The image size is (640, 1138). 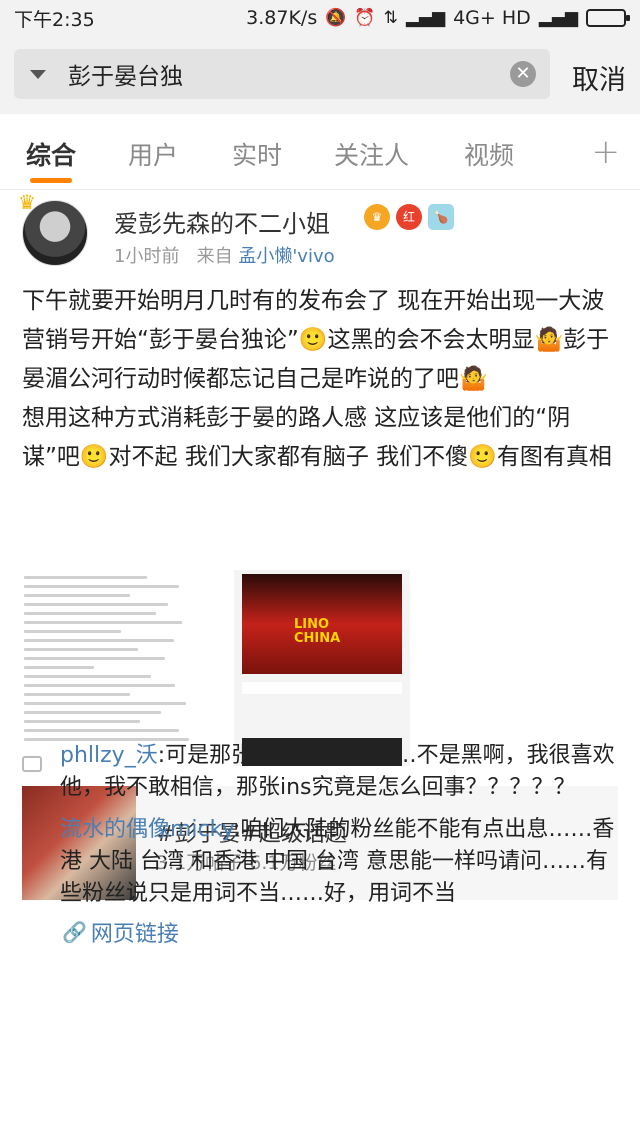 I want to click on web-link-label: 网页链接, so click(x=135, y=932).